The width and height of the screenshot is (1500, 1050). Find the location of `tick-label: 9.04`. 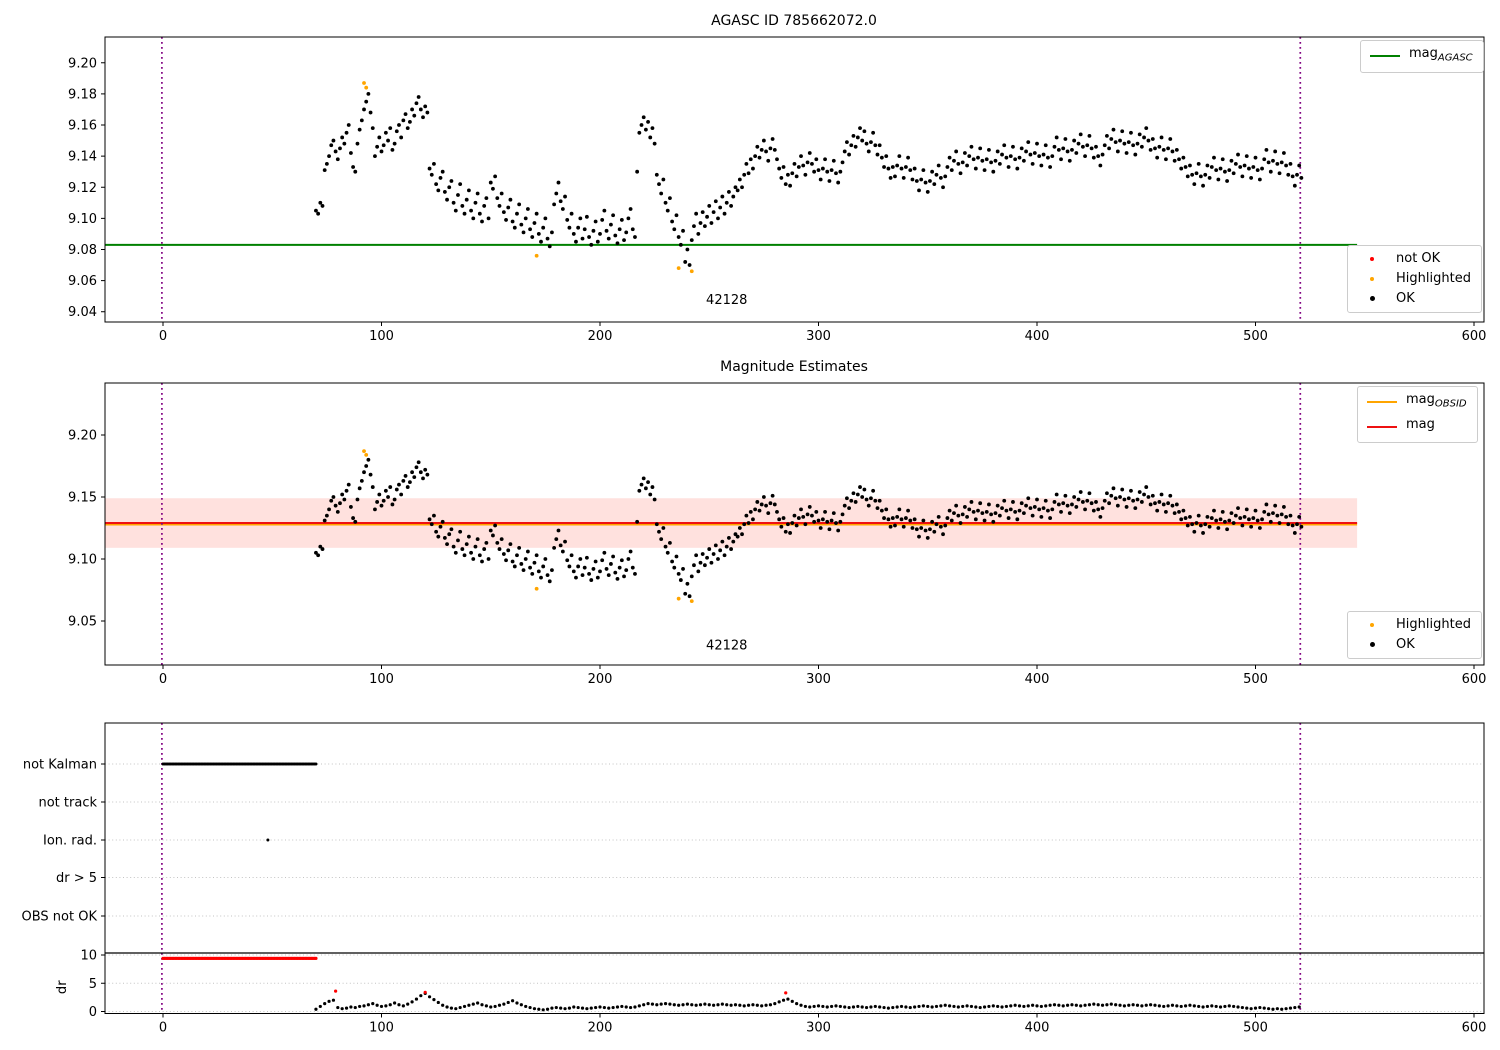

tick-label: 9.04 is located at coordinates (82, 312).